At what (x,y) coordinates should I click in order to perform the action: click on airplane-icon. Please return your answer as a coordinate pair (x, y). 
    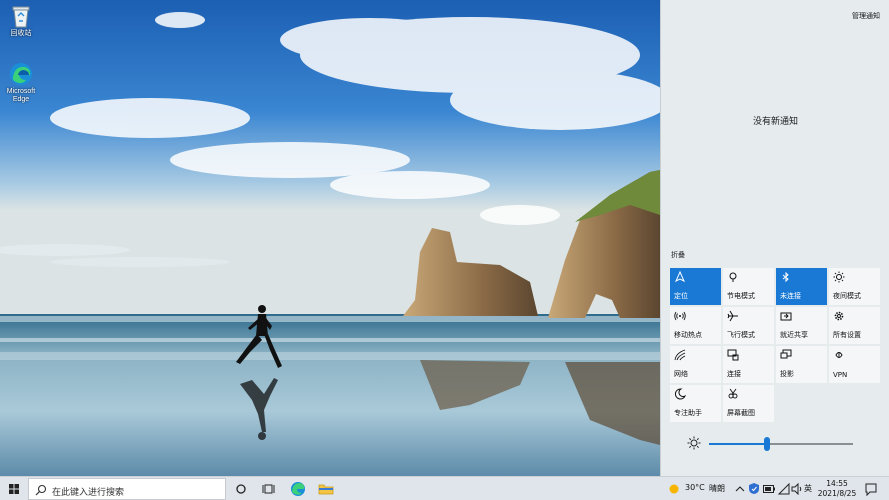
    Looking at the image, I should click on (732, 316).